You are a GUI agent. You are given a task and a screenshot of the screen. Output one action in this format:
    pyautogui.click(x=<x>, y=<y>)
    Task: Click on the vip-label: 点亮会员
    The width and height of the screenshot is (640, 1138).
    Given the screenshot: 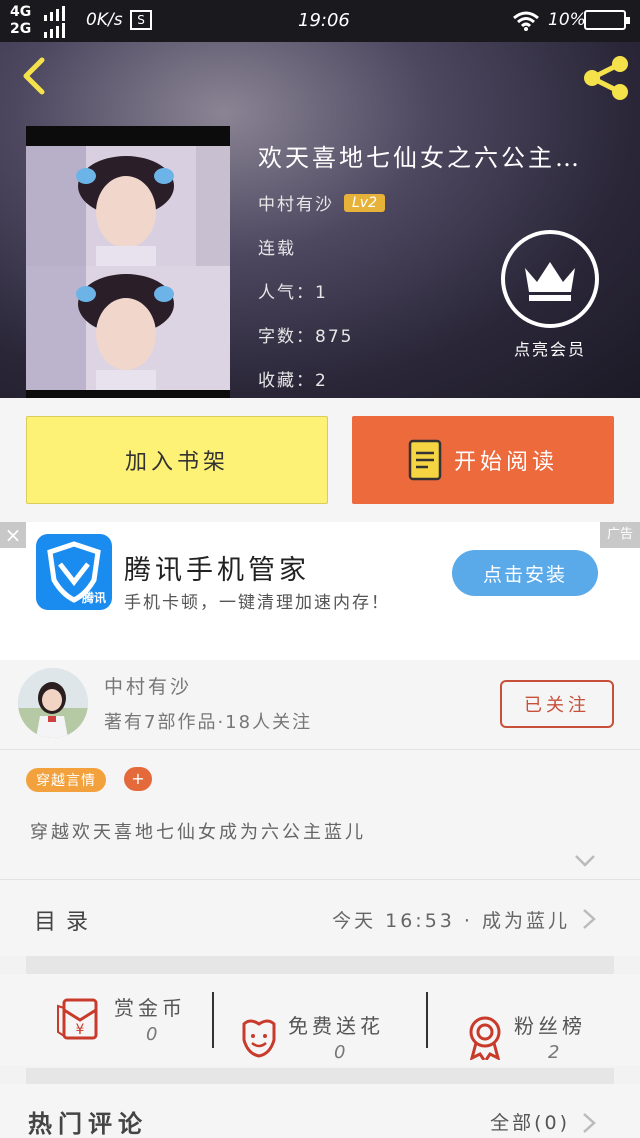 What is the action you would take?
    pyautogui.click(x=549, y=349)
    